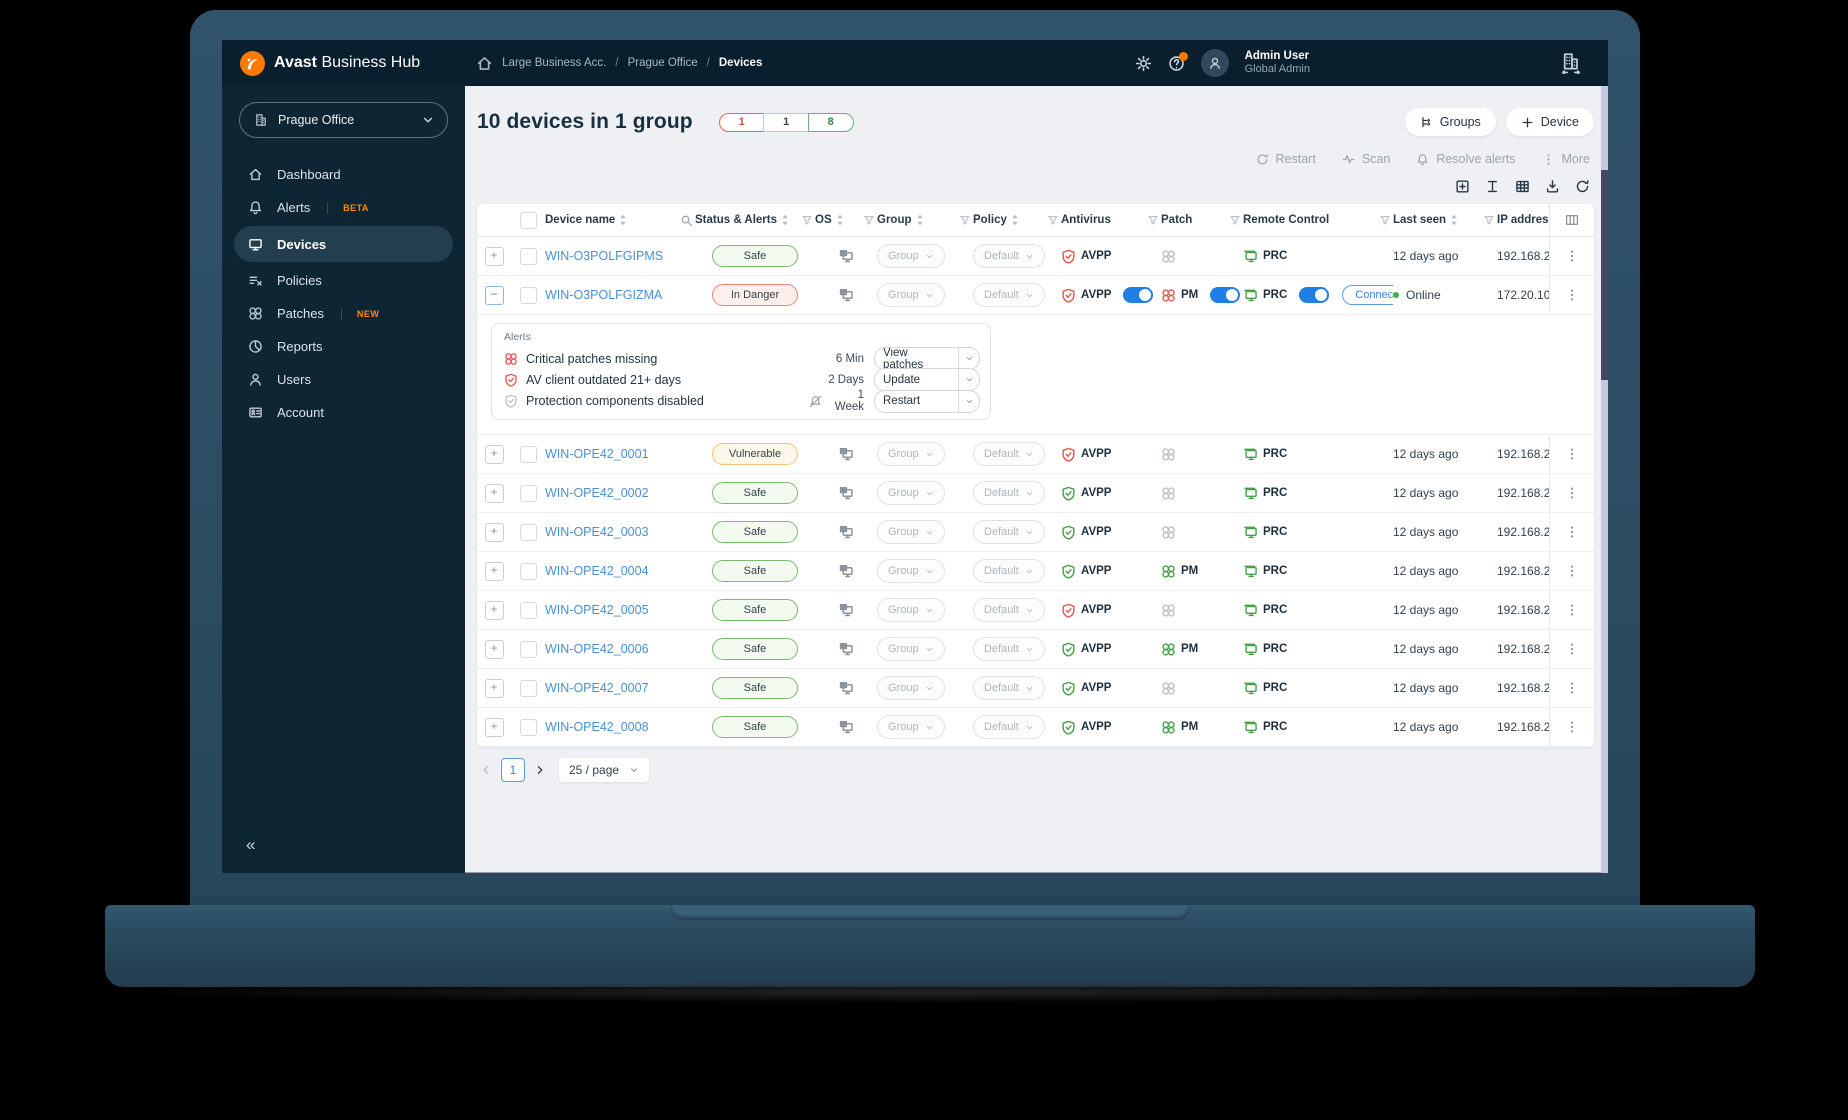  Describe the element at coordinates (846, 220) in the screenshot. I see `column-header-os: OS` at that location.